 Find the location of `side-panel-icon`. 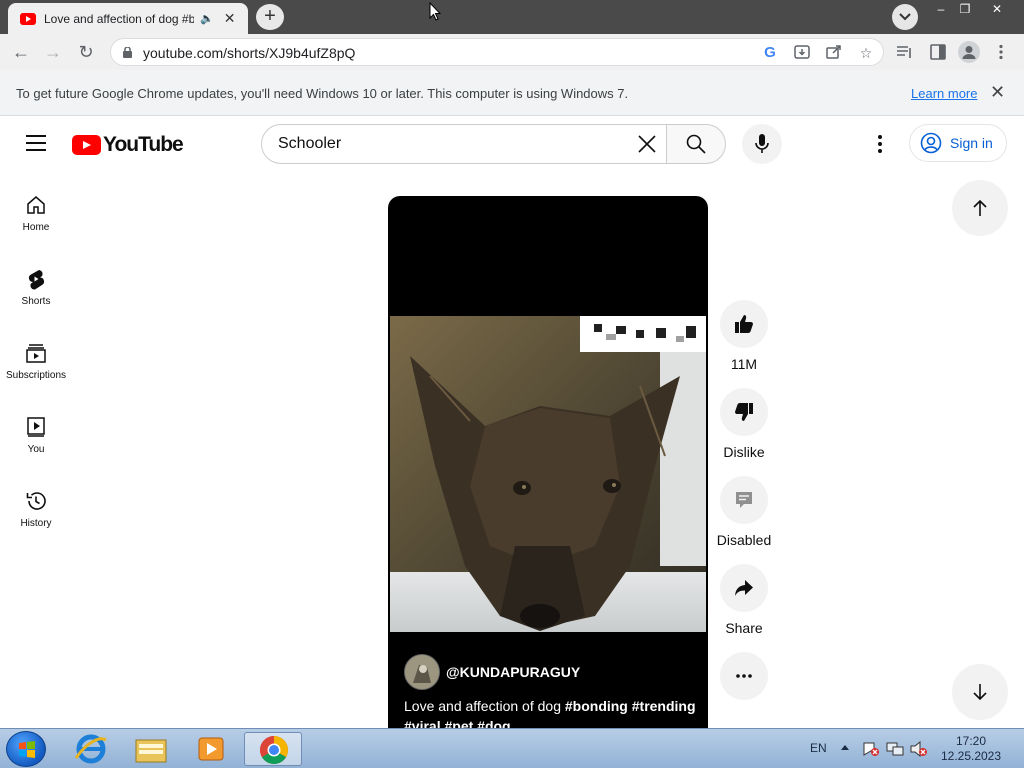

side-panel-icon is located at coordinates (938, 52).